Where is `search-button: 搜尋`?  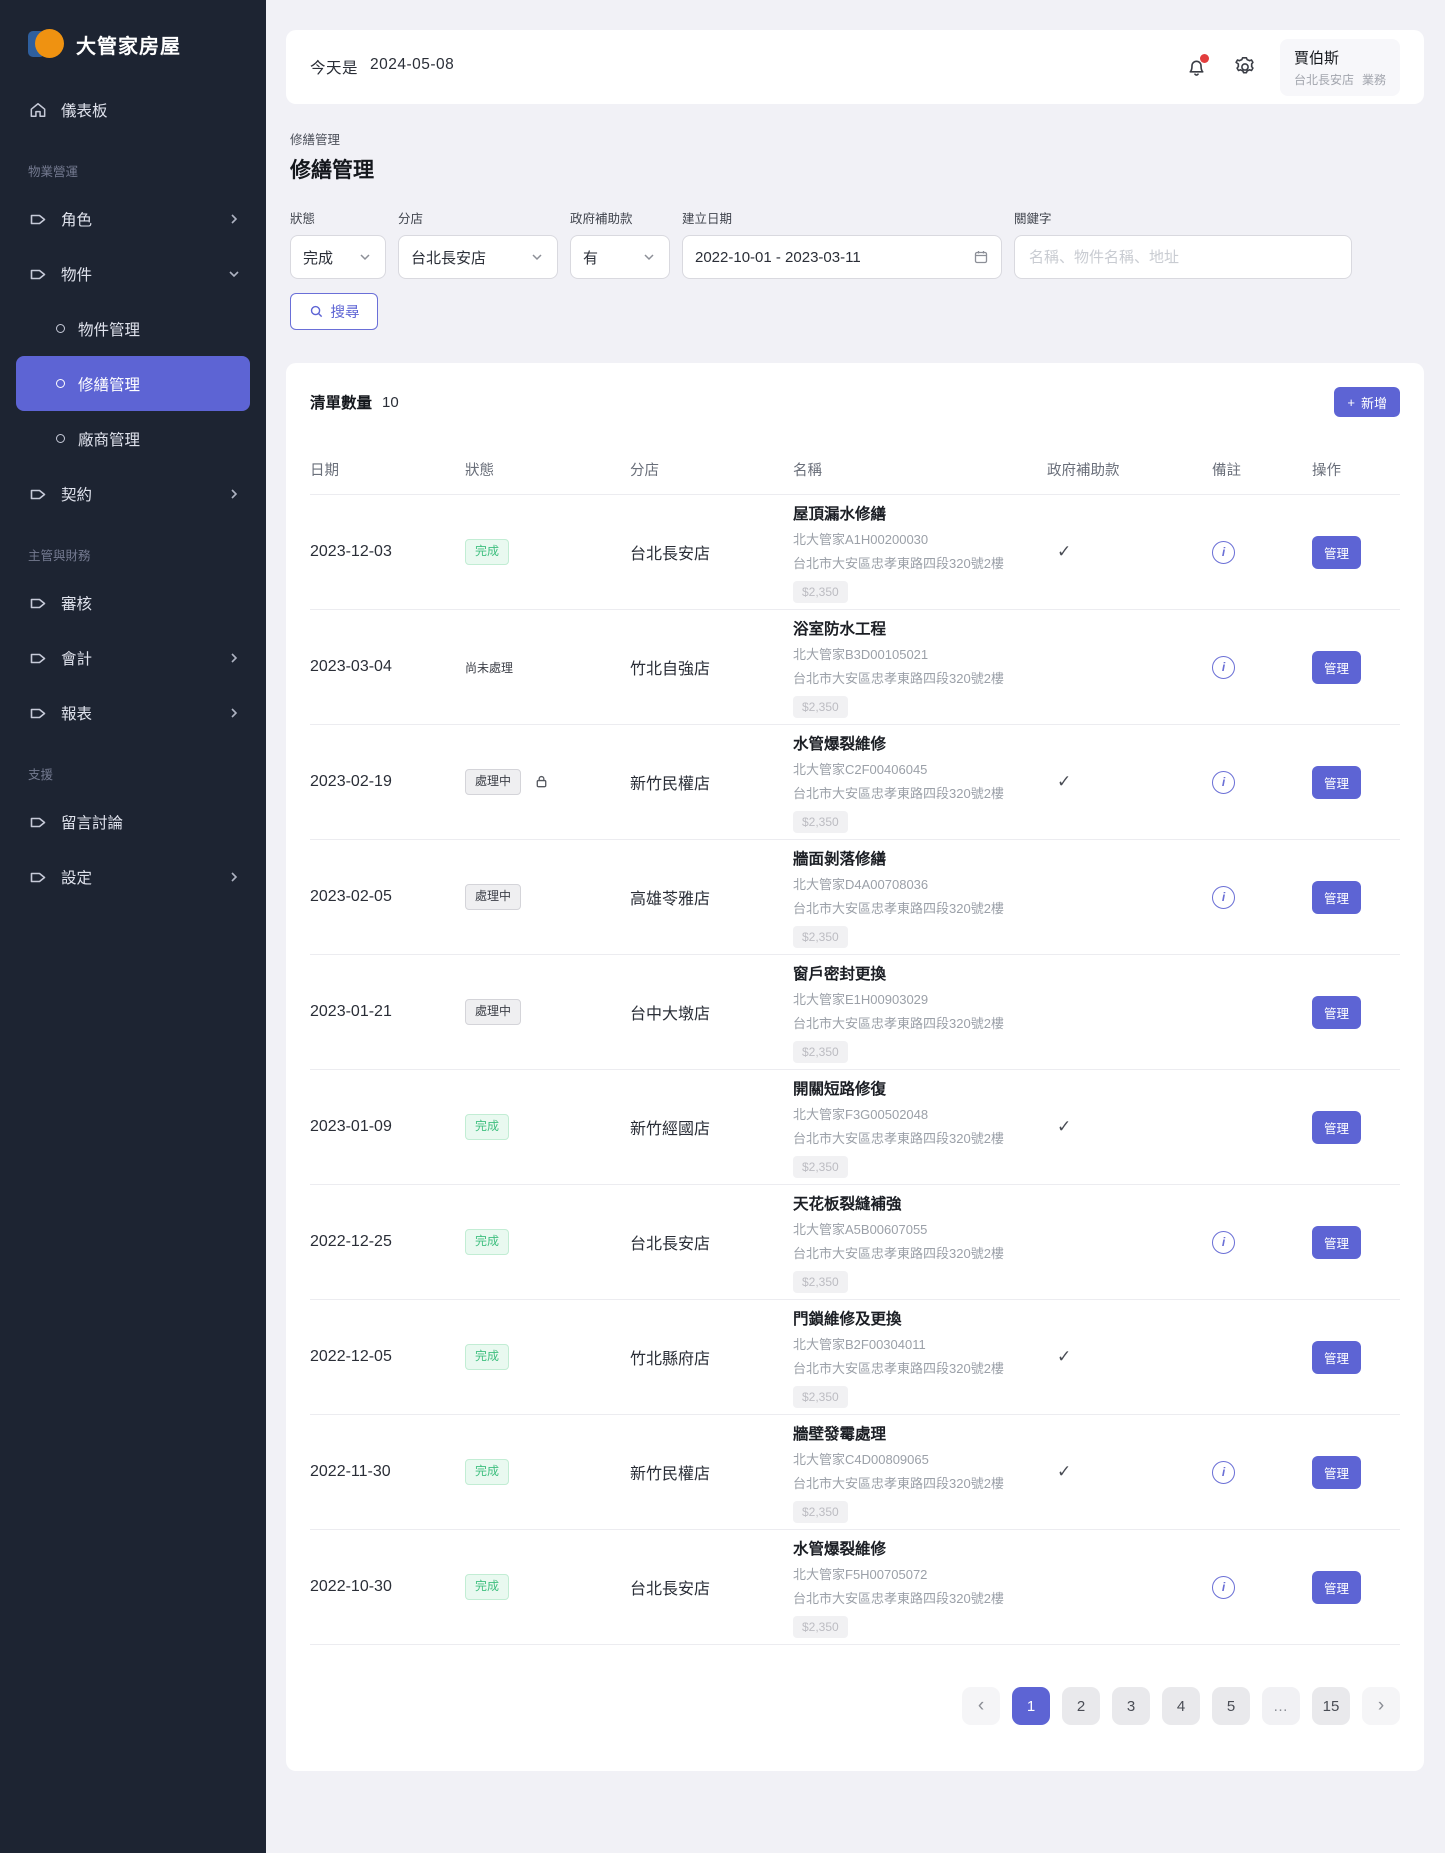
search-button: 搜尋 is located at coordinates (334, 311).